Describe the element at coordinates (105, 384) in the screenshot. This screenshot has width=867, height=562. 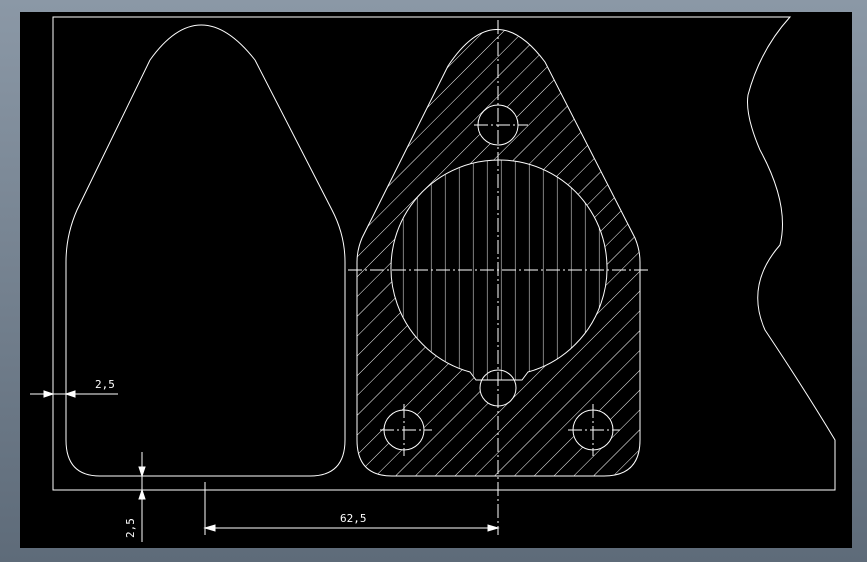
I see `dimension-left-label: 2,5` at that location.